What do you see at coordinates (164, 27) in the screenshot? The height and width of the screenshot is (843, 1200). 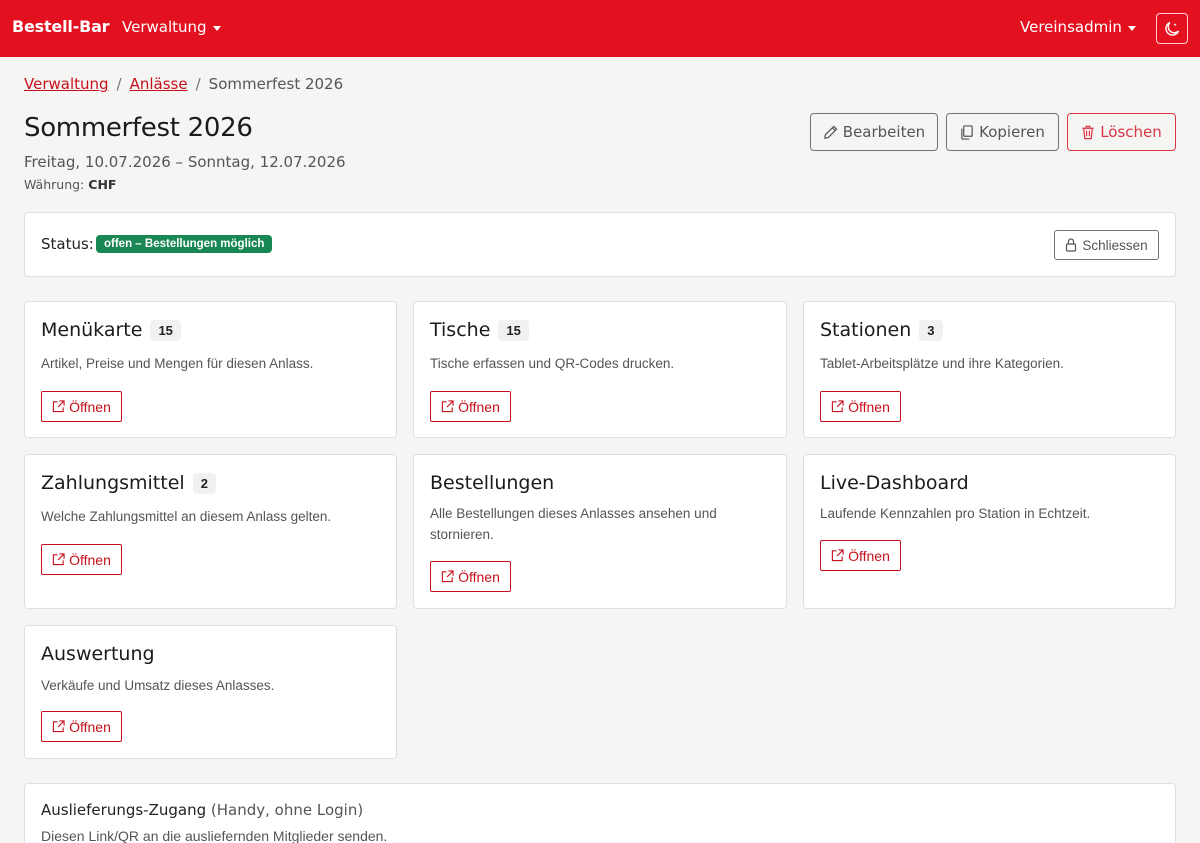 I see `admin-menu-label: Verwaltung` at bounding box center [164, 27].